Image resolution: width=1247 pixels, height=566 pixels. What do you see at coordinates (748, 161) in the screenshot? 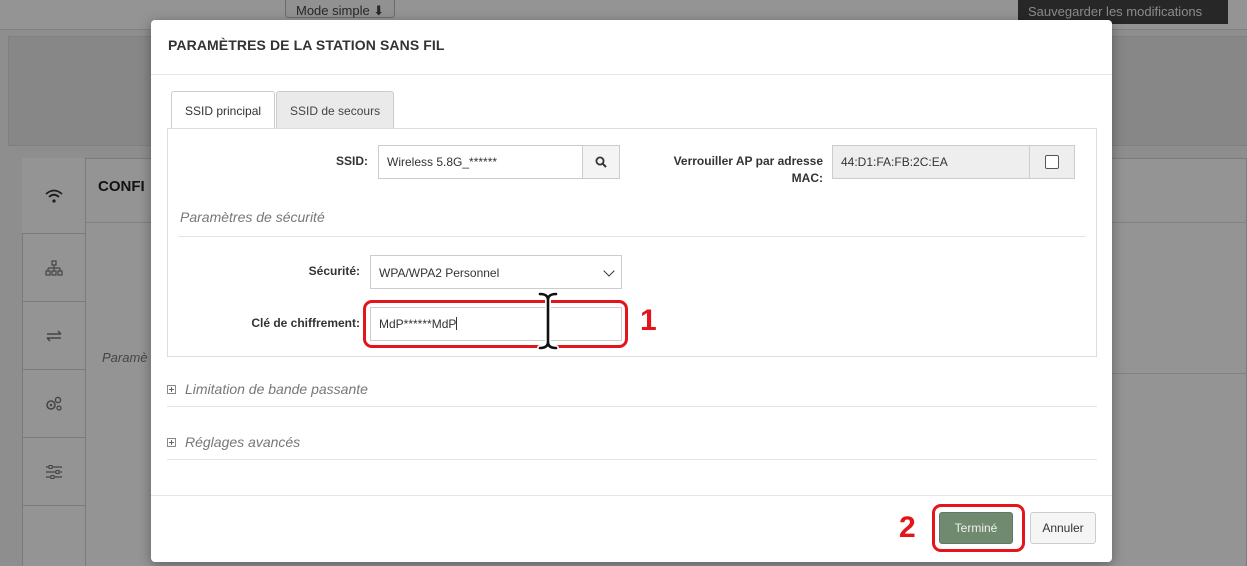
I see `lock-ap-label-line1: Verrouiller AP par adresse` at bounding box center [748, 161].